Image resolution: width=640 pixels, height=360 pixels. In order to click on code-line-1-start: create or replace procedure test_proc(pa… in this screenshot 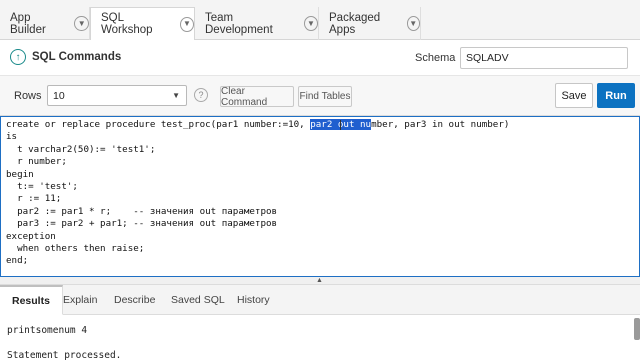, I will do `click(158, 124)`.